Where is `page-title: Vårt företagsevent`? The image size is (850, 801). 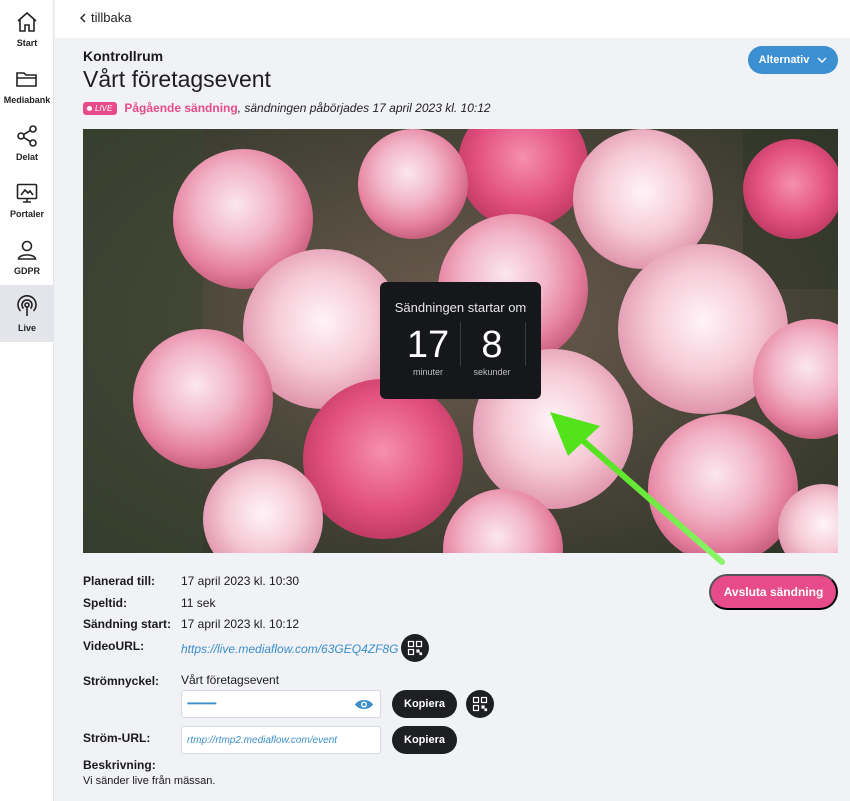 page-title: Vårt företagsevent is located at coordinates (177, 79).